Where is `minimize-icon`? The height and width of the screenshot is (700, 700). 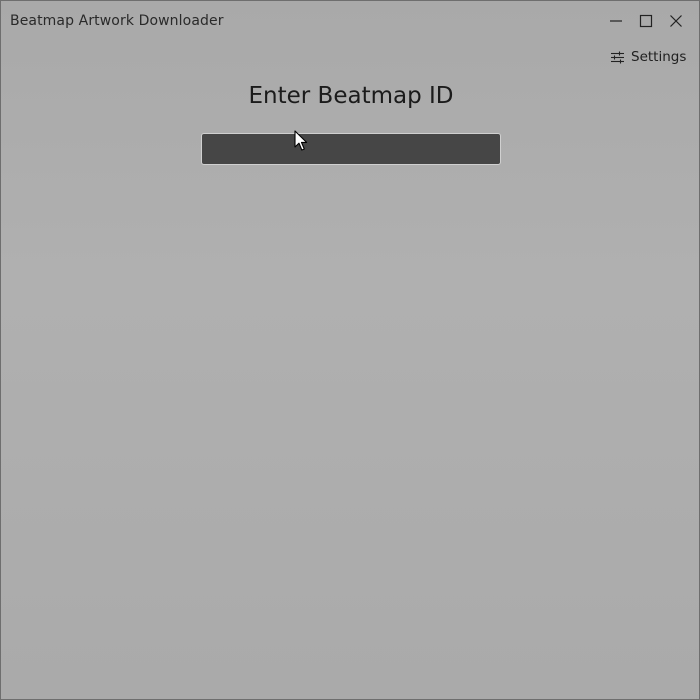
minimize-icon is located at coordinates (616, 21).